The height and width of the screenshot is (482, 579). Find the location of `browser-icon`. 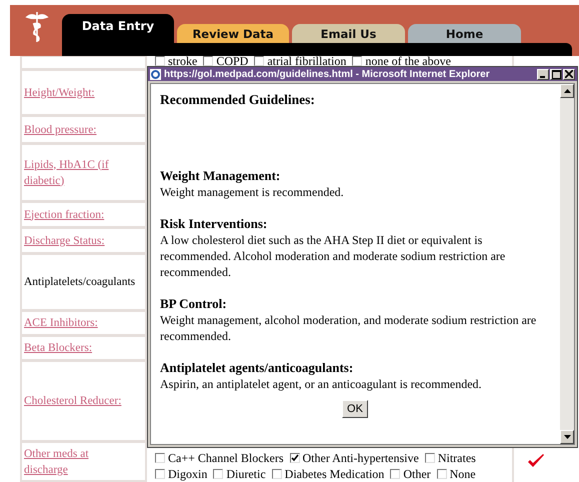

browser-icon is located at coordinates (155, 74).